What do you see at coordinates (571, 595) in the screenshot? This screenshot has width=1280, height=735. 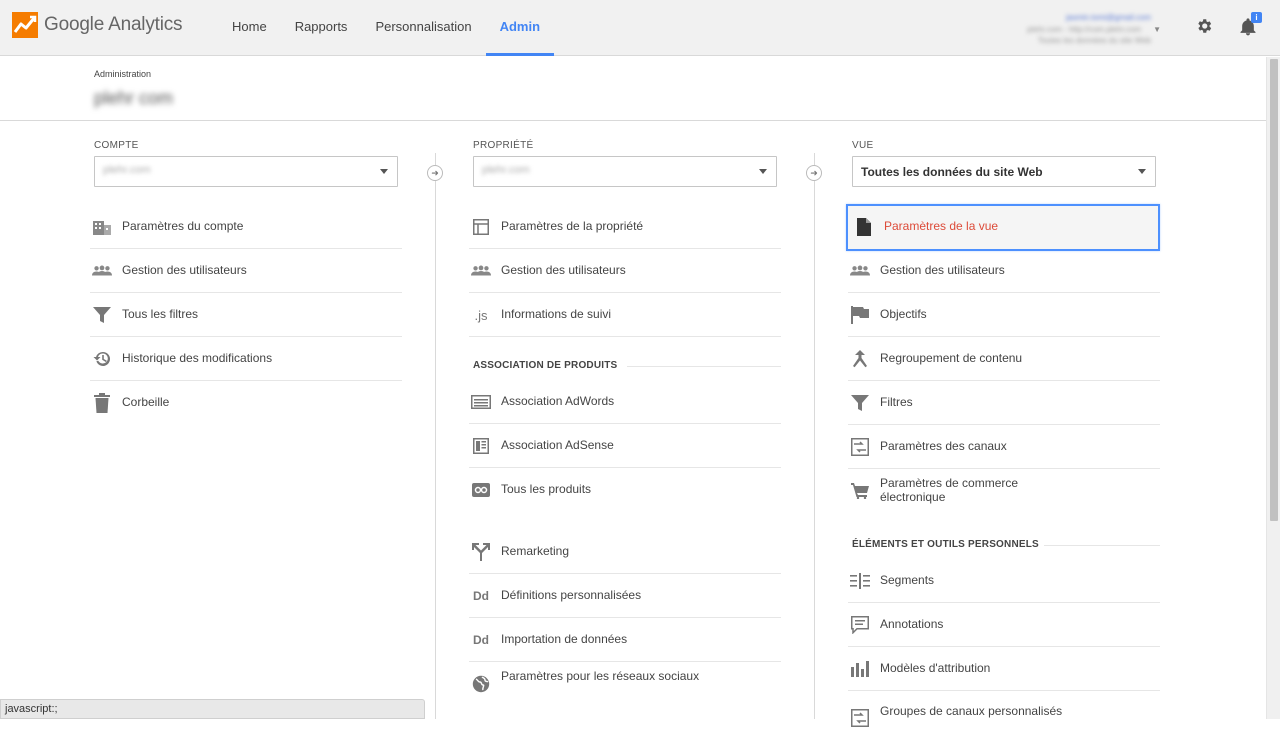 I see `menu-item-label: Définitions personnalisées` at bounding box center [571, 595].